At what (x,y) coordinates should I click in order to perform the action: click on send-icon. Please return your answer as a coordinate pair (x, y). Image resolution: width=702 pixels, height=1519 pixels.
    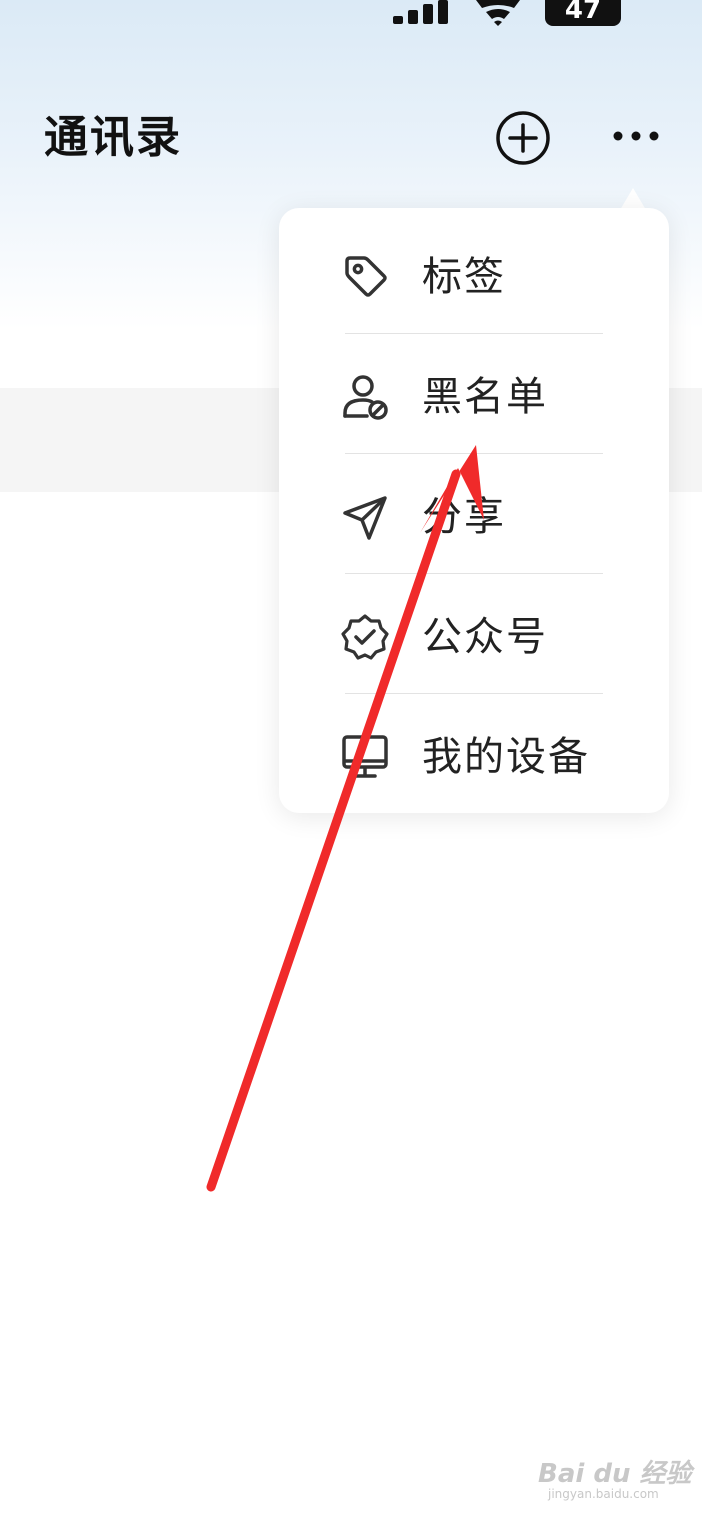
    Looking at the image, I should click on (365, 518).